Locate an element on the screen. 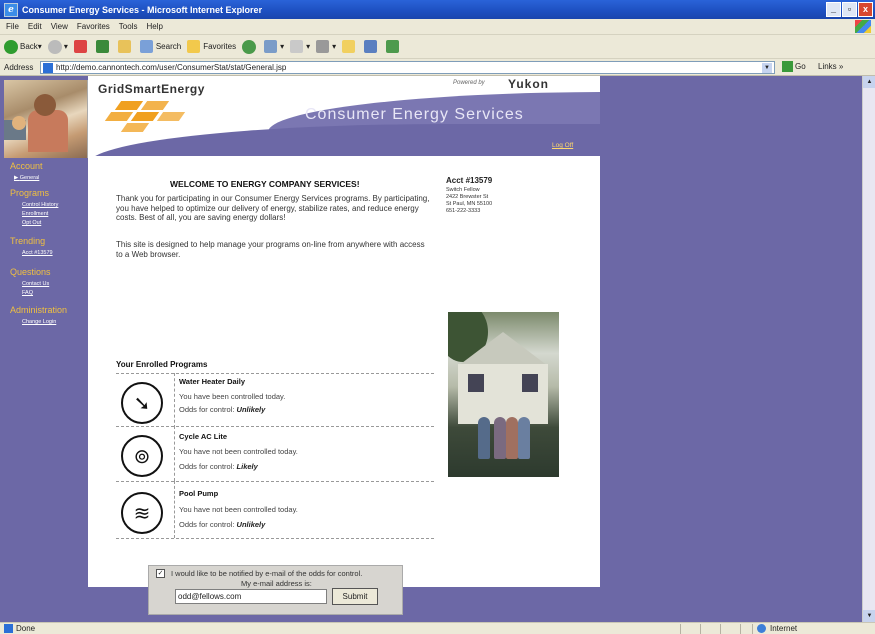 Image resolution: width=875 pixels, height=634 pixels. links-button: Links » is located at coordinates (830, 66).